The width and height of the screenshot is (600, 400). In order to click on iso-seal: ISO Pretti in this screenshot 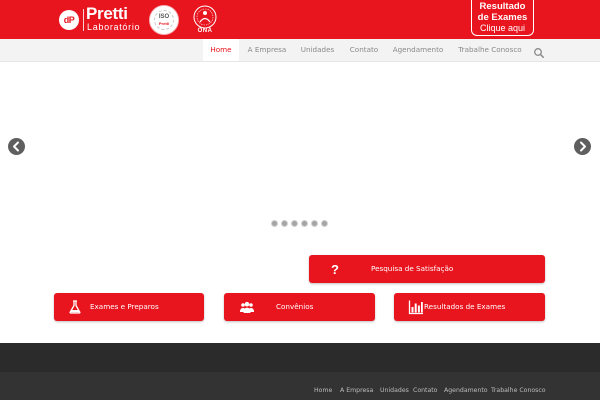, I will do `click(164, 20)`.